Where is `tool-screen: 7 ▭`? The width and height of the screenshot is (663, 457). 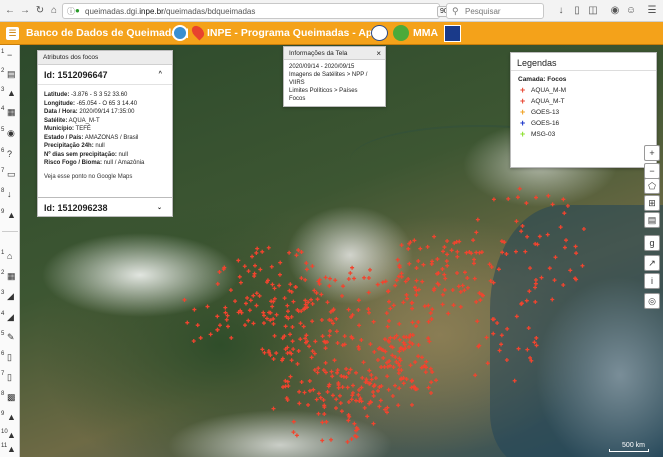 tool-screen: 7 ▭ is located at coordinates (10, 175).